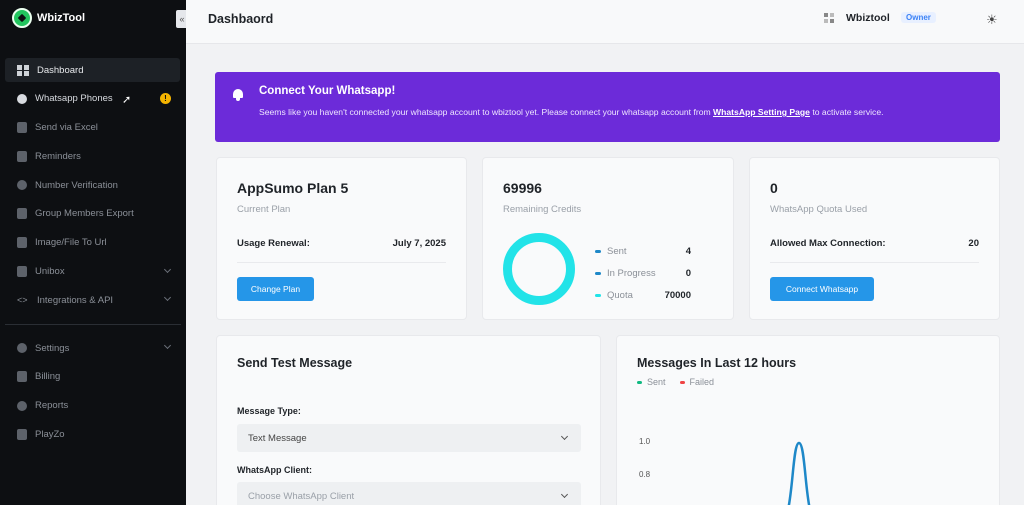 This screenshot has height=505, width=1024. What do you see at coordinates (71, 243) in the screenshot?
I see `sidebar-item-label: Image/File To Url` at bounding box center [71, 243].